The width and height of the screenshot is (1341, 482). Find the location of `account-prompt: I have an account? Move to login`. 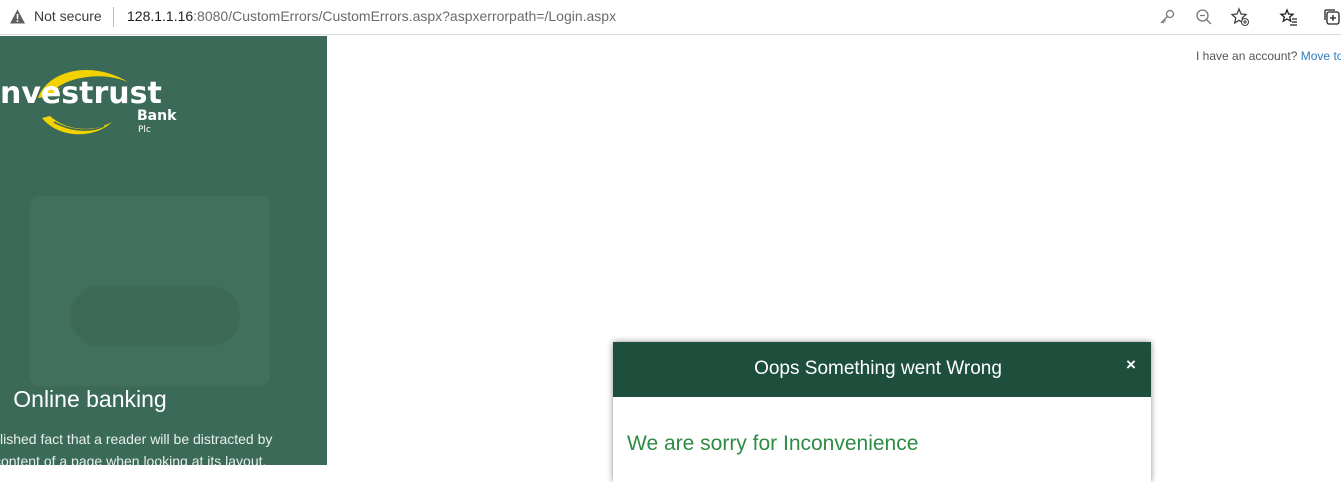

account-prompt: I have an account? Move to login is located at coordinates (1268, 56).